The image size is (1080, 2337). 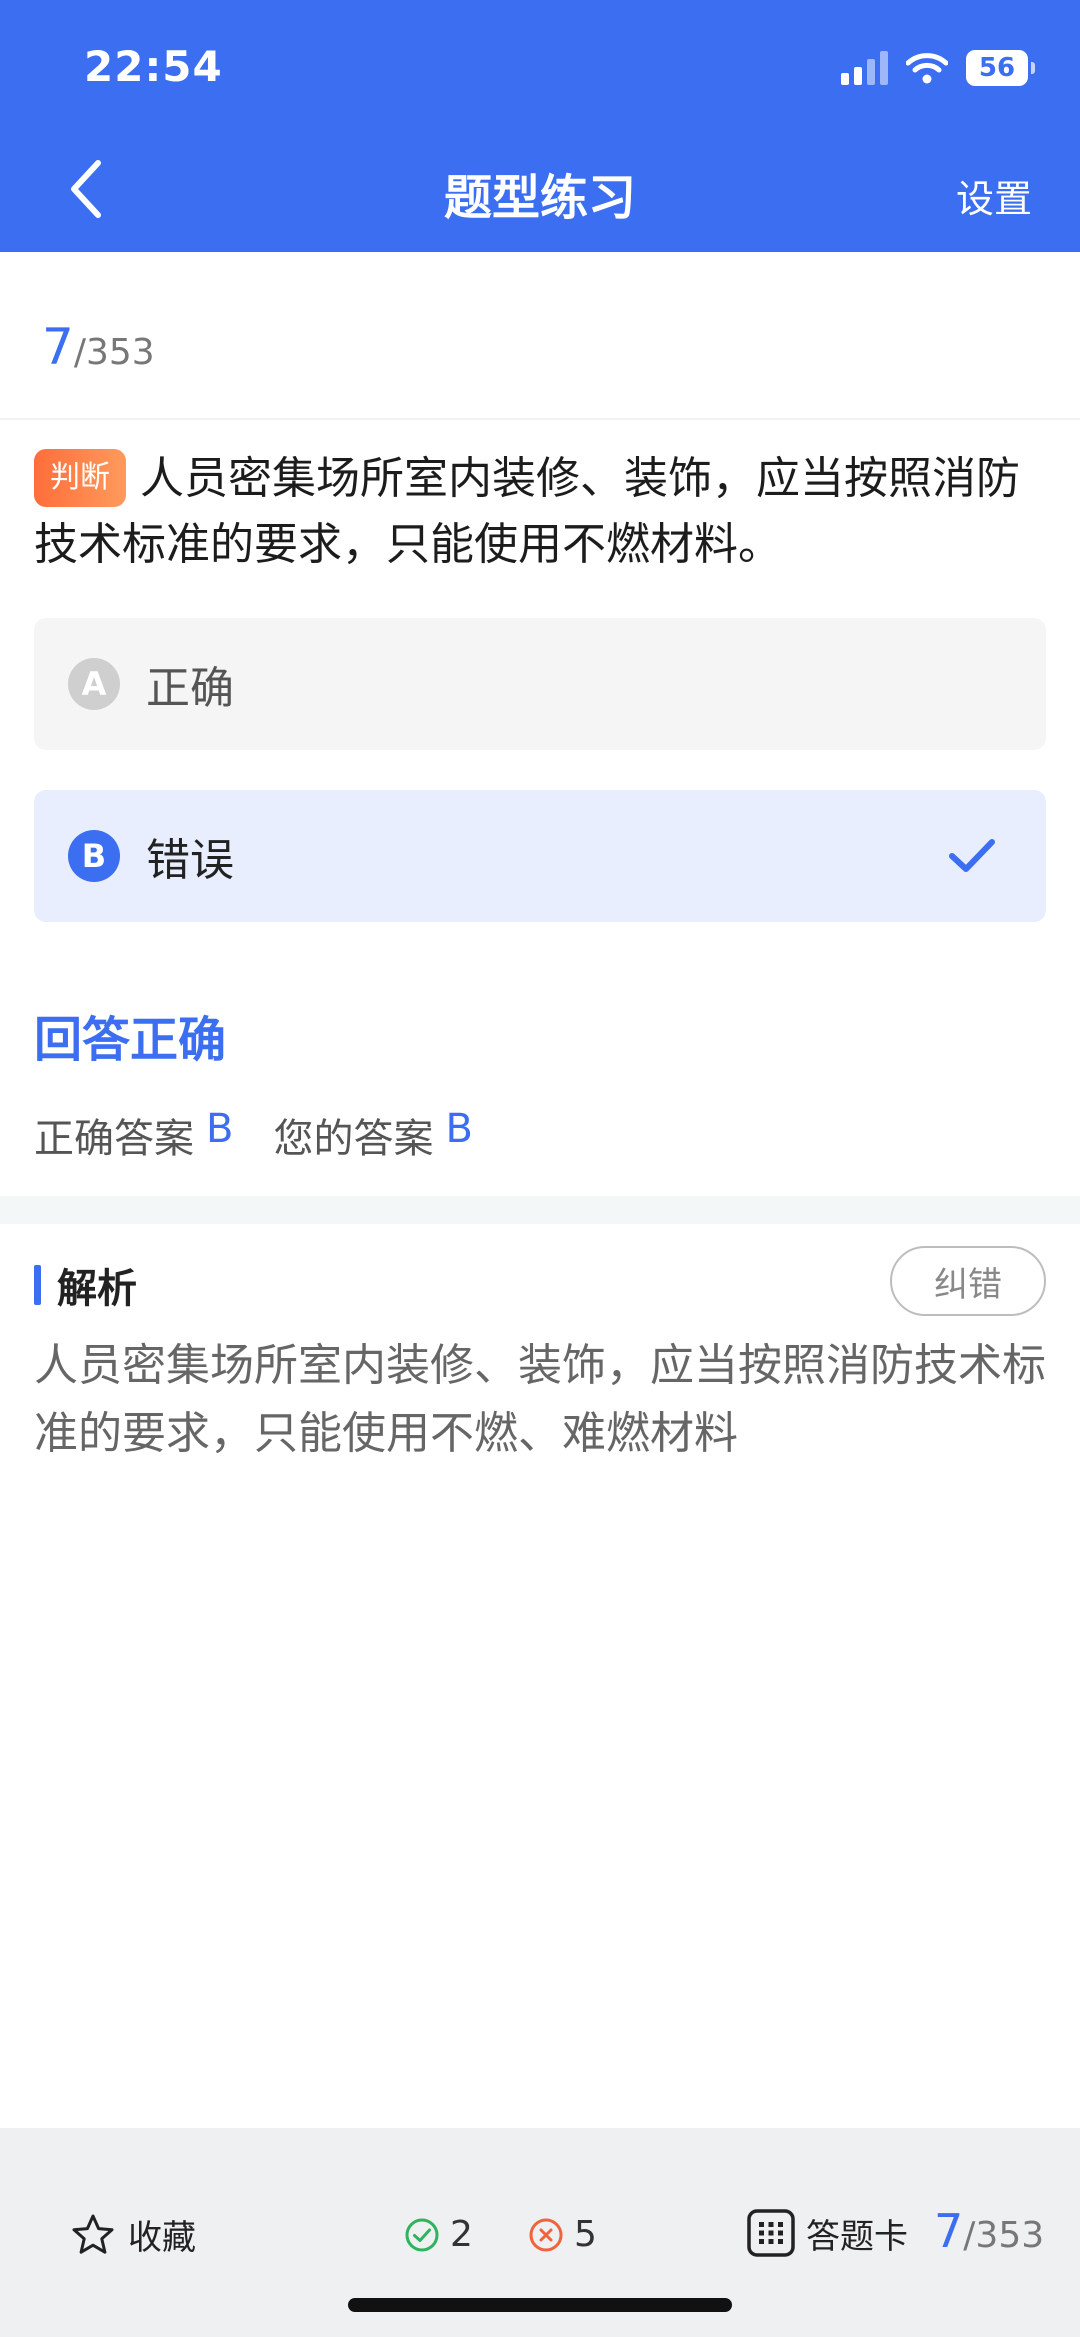 I want to click on app-header: 22:54 56 题型练习 设置, so click(x=540, y=126).